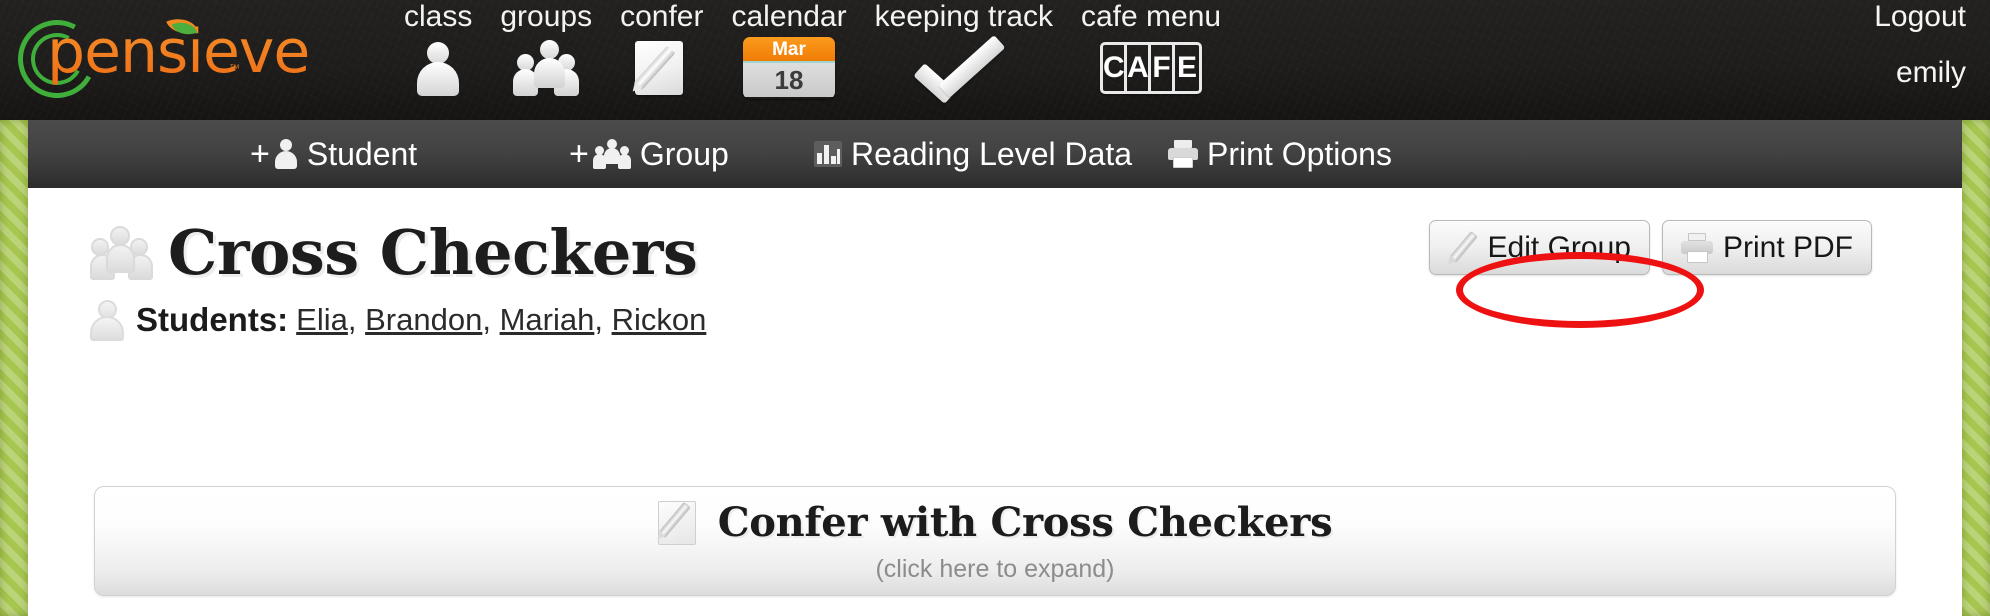 The image size is (1990, 616). Describe the element at coordinates (322, 319) in the screenshot. I see `student-link-elia: Elia` at that location.